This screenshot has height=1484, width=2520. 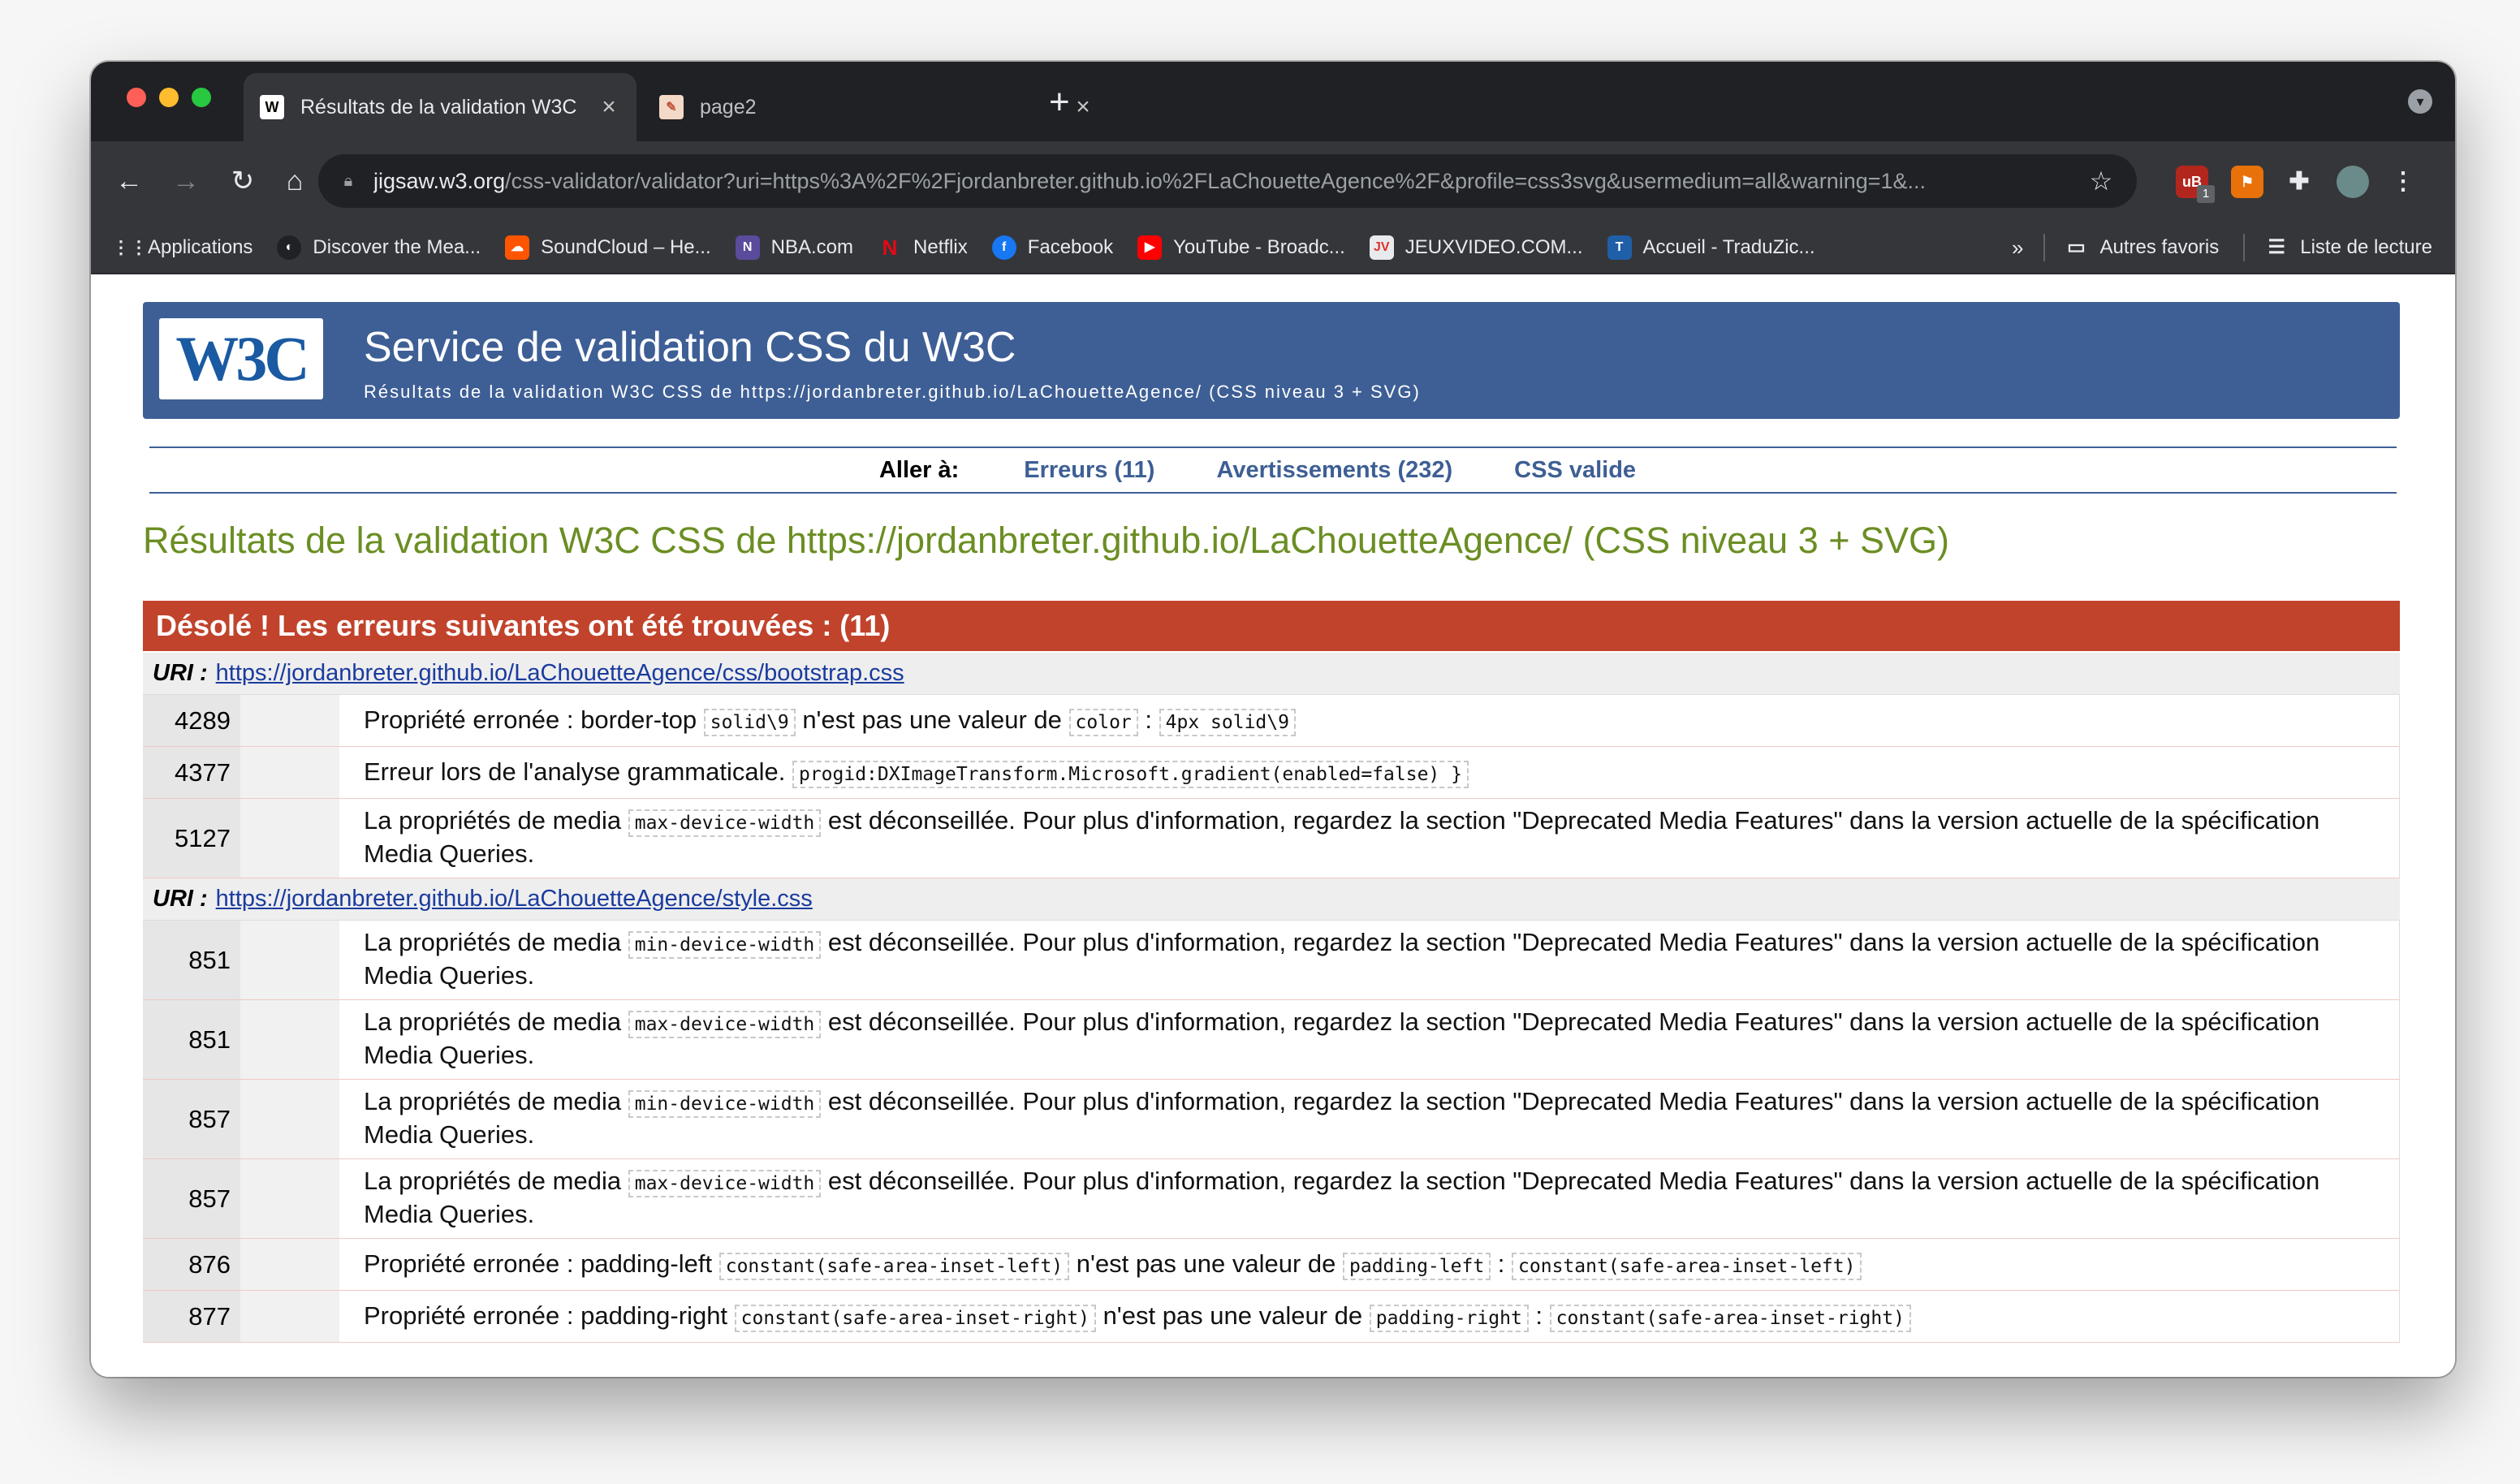 What do you see at coordinates (2299, 182) in the screenshot?
I see `puzzle-extensions-icon: ✚` at bounding box center [2299, 182].